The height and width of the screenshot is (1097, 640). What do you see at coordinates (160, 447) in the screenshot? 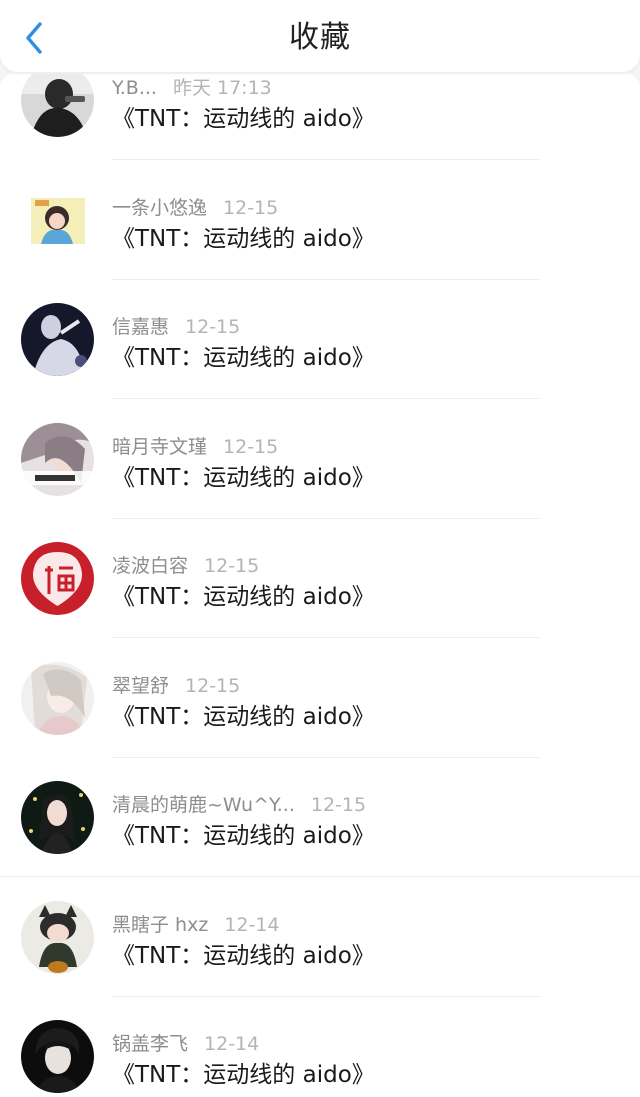
I see `username: 暗月寺文瑾` at bounding box center [160, 447].